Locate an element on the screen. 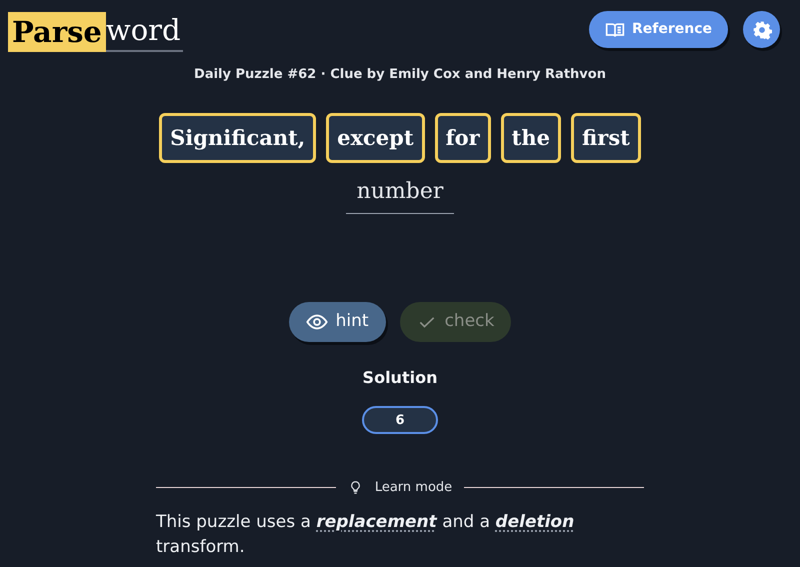  logo-highlight: Parse is located at coordinates (57, 32).